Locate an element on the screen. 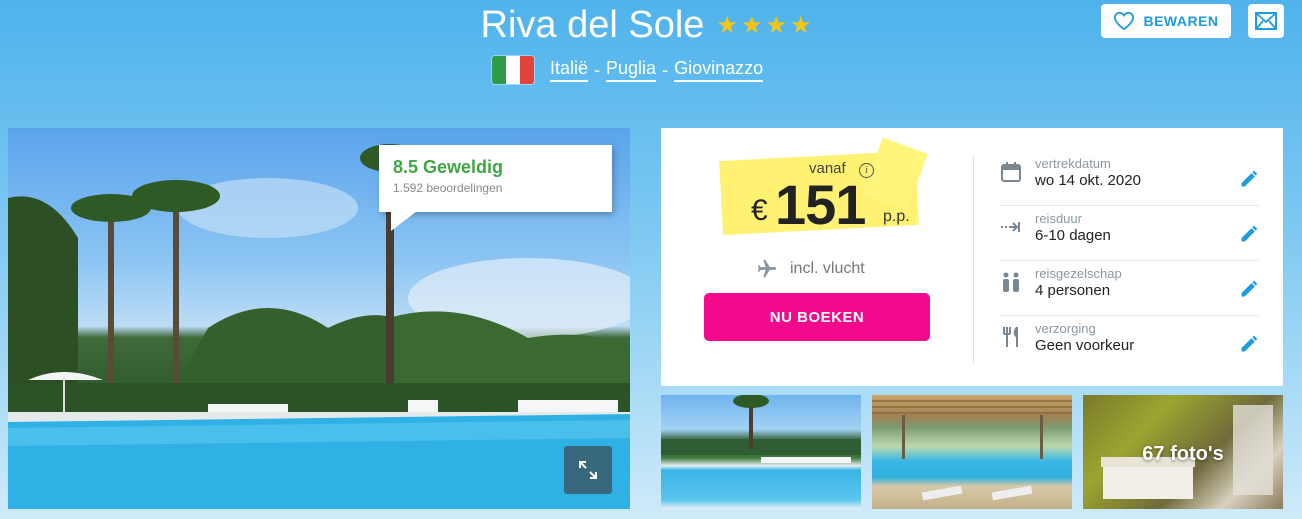  mail-button is located at coordinates (1266, 21).